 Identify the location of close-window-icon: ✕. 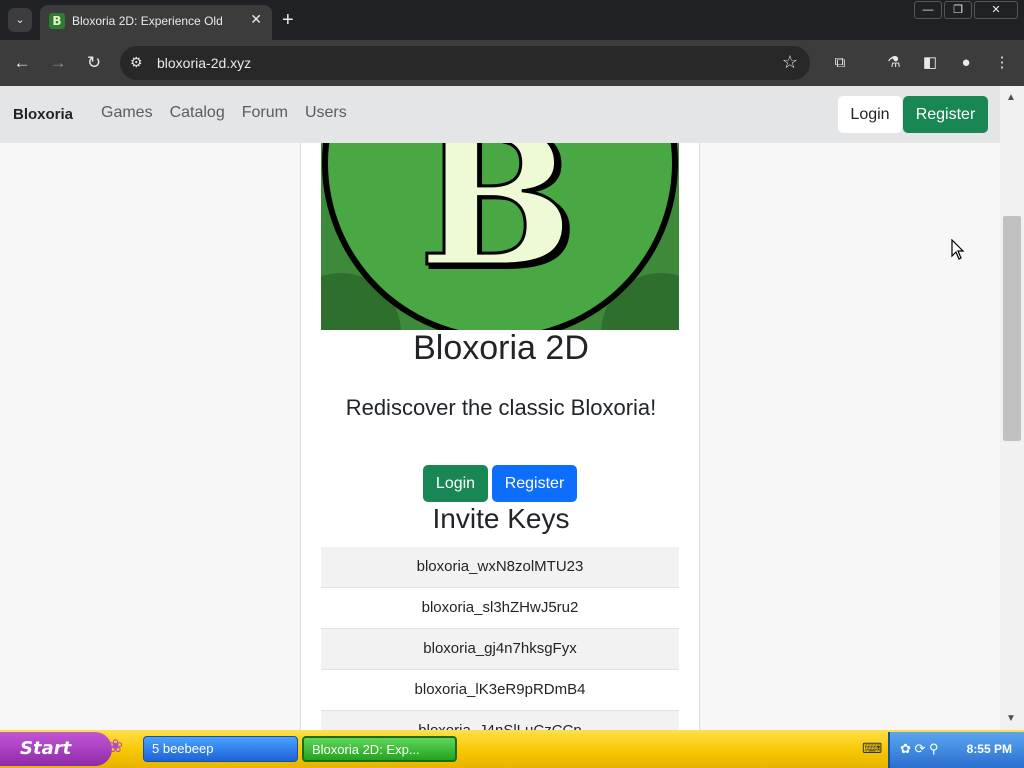
(996, 10).